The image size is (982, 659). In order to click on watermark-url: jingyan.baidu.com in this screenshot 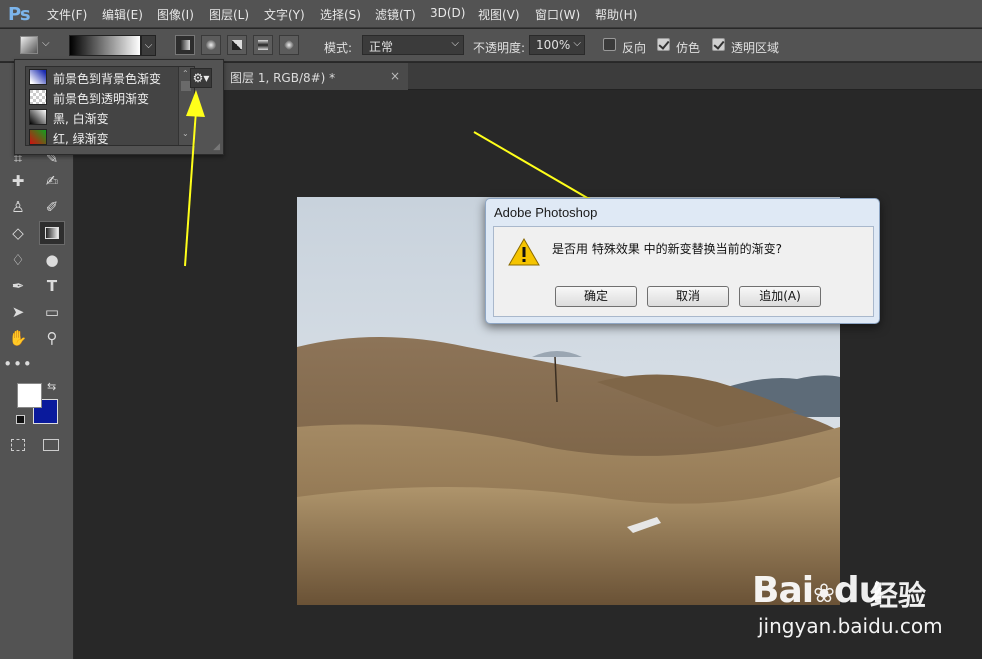, I will do `click(850, 626)`.